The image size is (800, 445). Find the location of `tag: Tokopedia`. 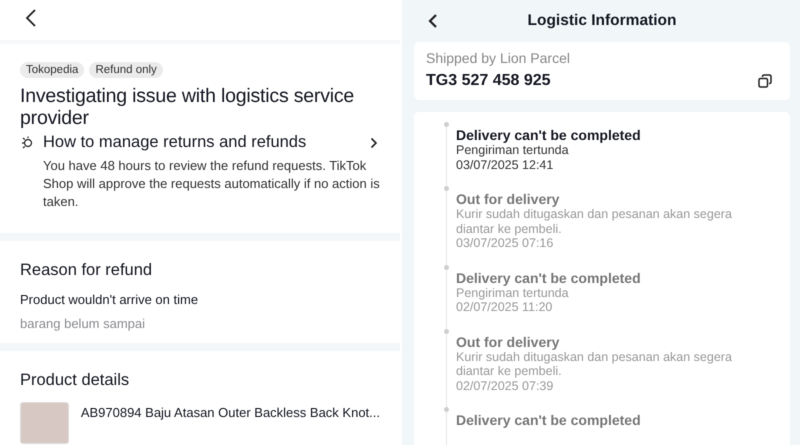

tag: Tokopedia is located at coordinates (52, 70).